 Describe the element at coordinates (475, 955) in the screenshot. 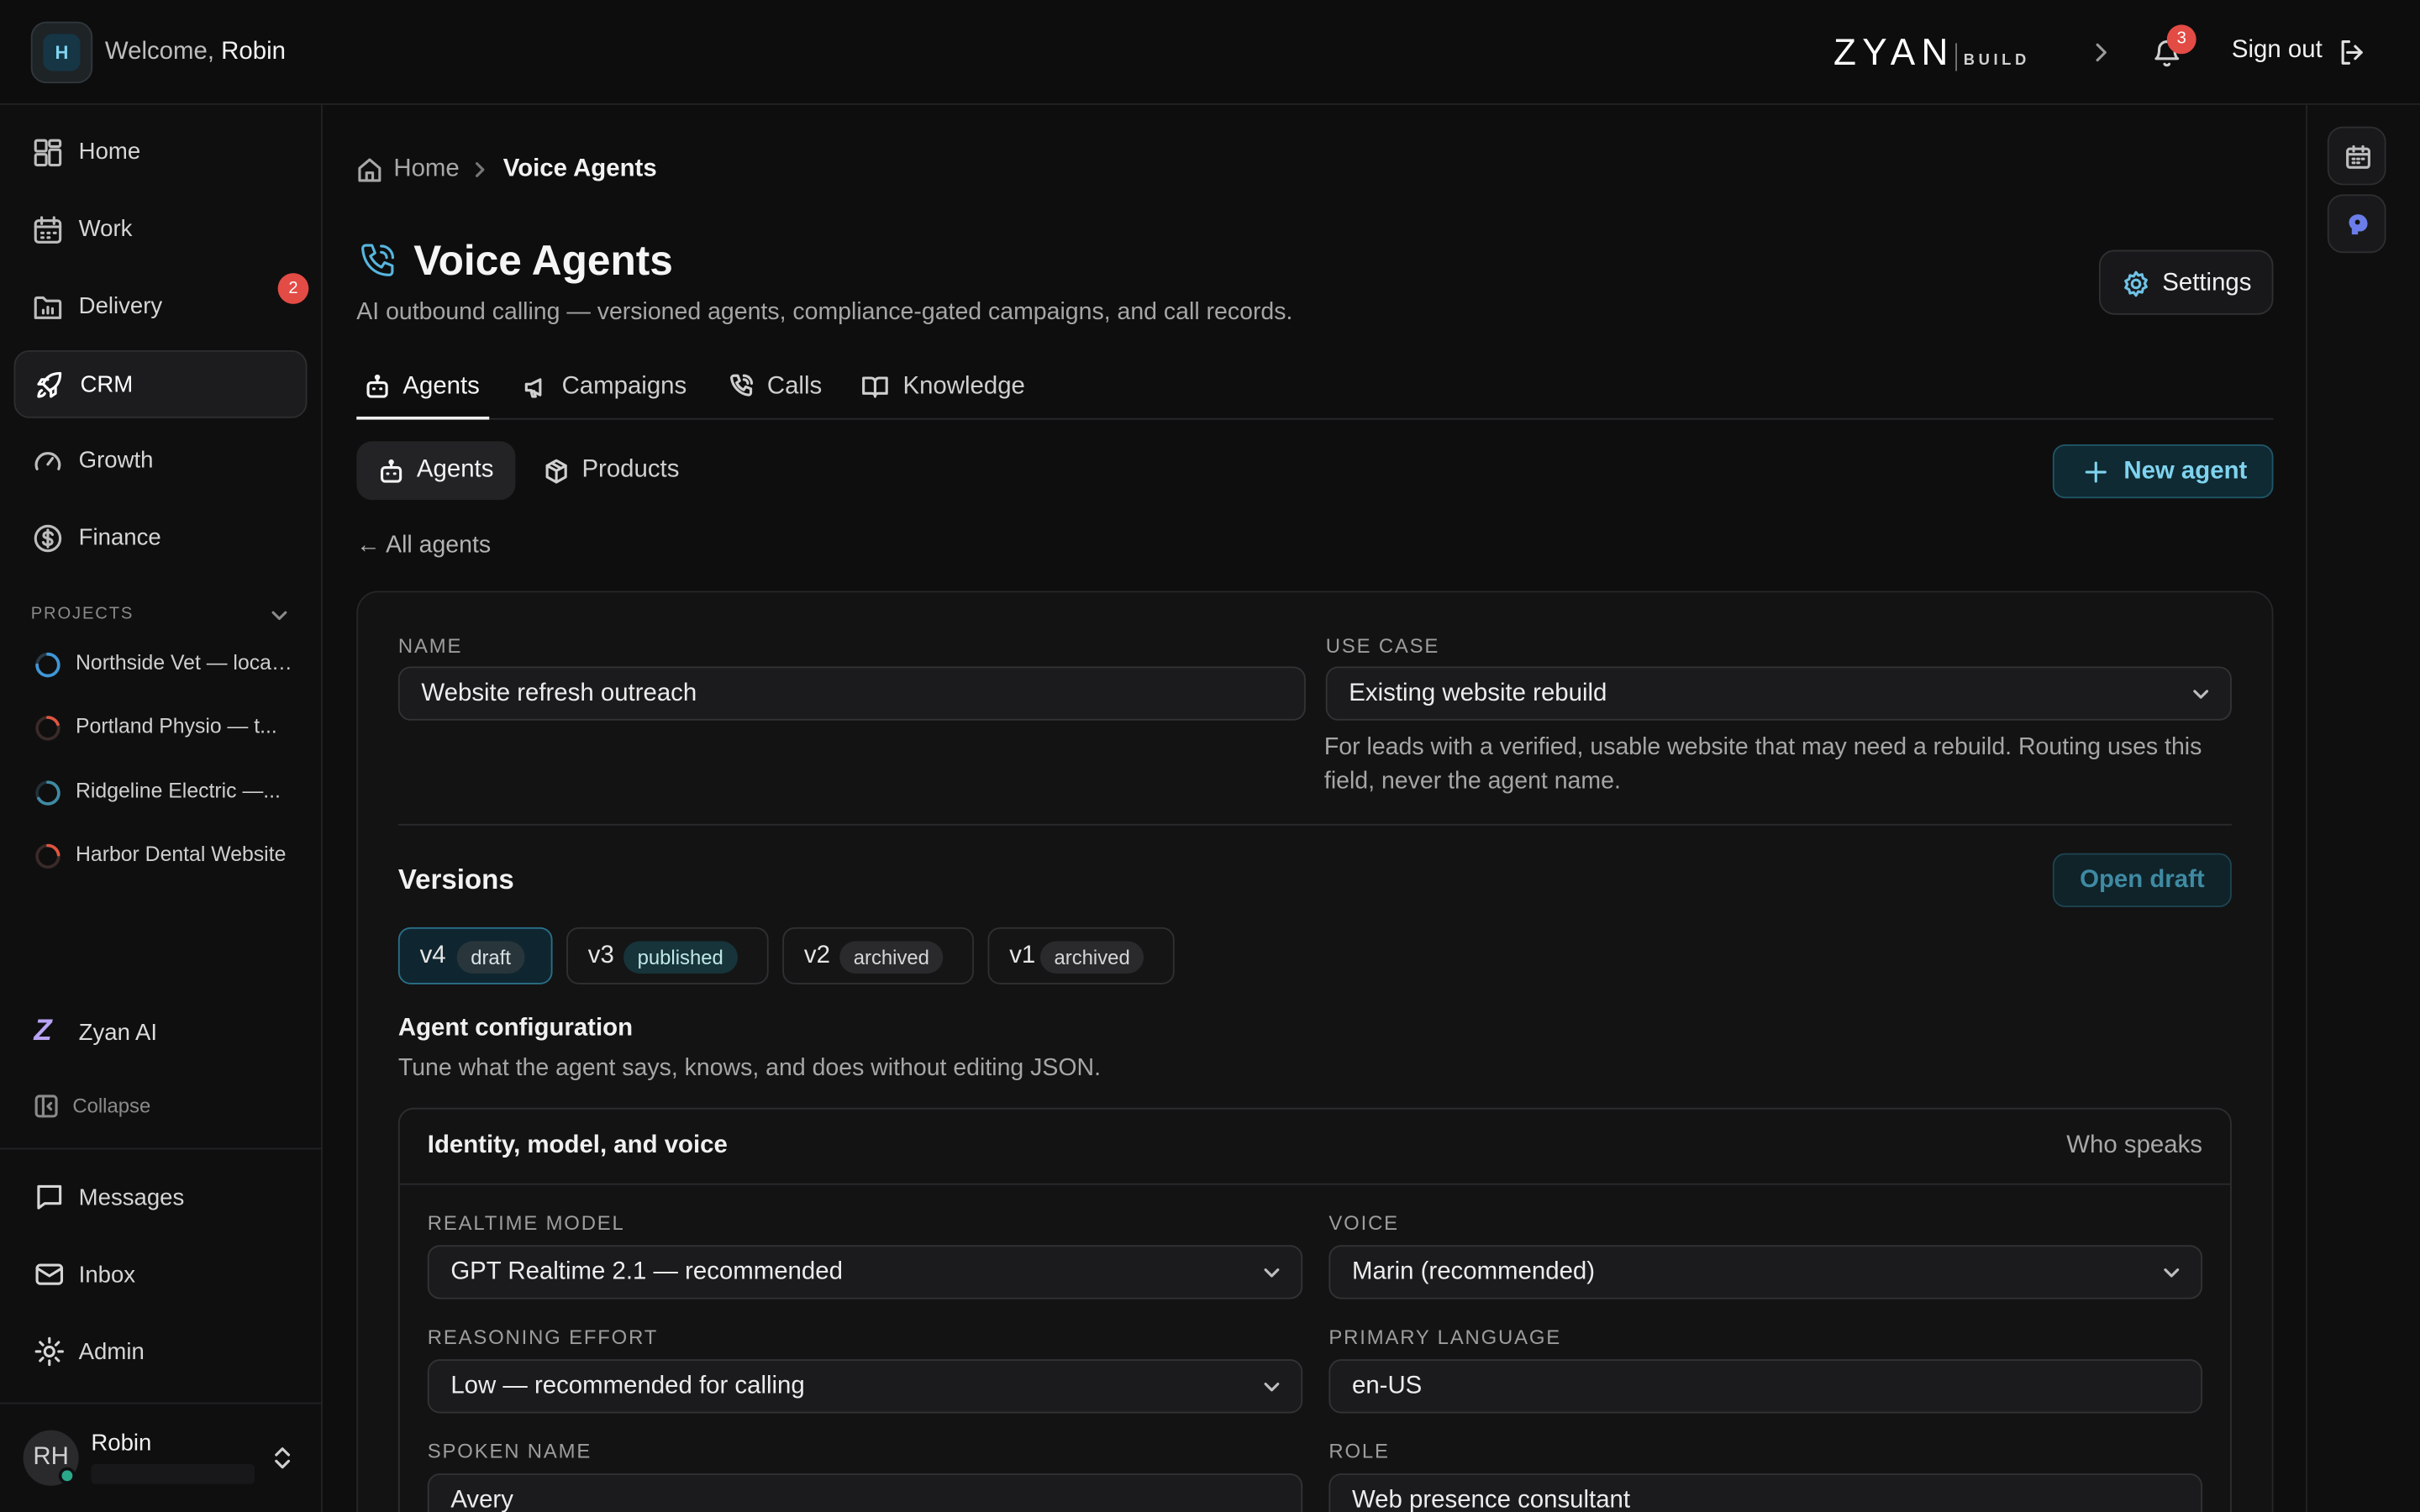

I see `version-pill-v4: v4 draft` at that location.